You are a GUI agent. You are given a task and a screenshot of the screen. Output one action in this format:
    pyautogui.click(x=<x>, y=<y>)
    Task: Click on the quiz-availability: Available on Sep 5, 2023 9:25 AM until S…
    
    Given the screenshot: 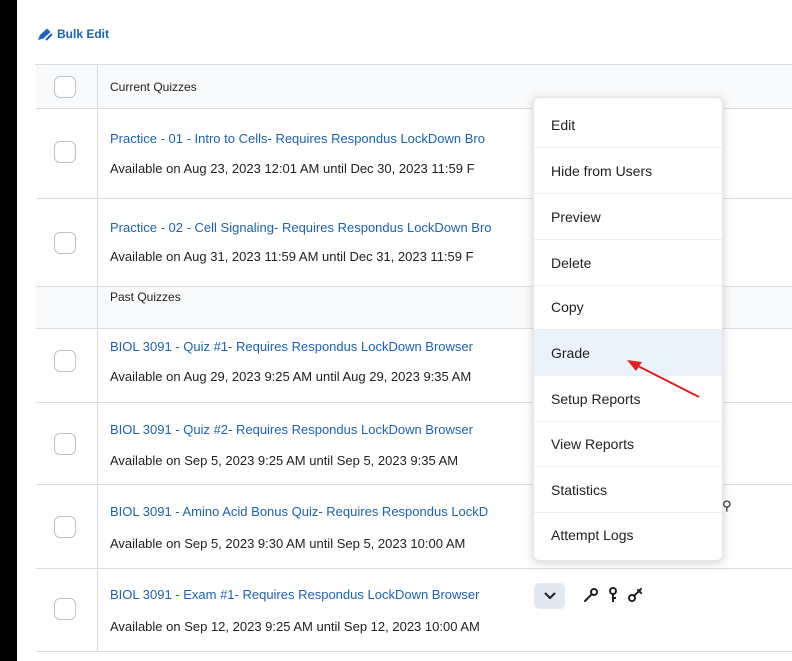 What is the action you would take?
    pyautogui.click(x=284, y=460)
    